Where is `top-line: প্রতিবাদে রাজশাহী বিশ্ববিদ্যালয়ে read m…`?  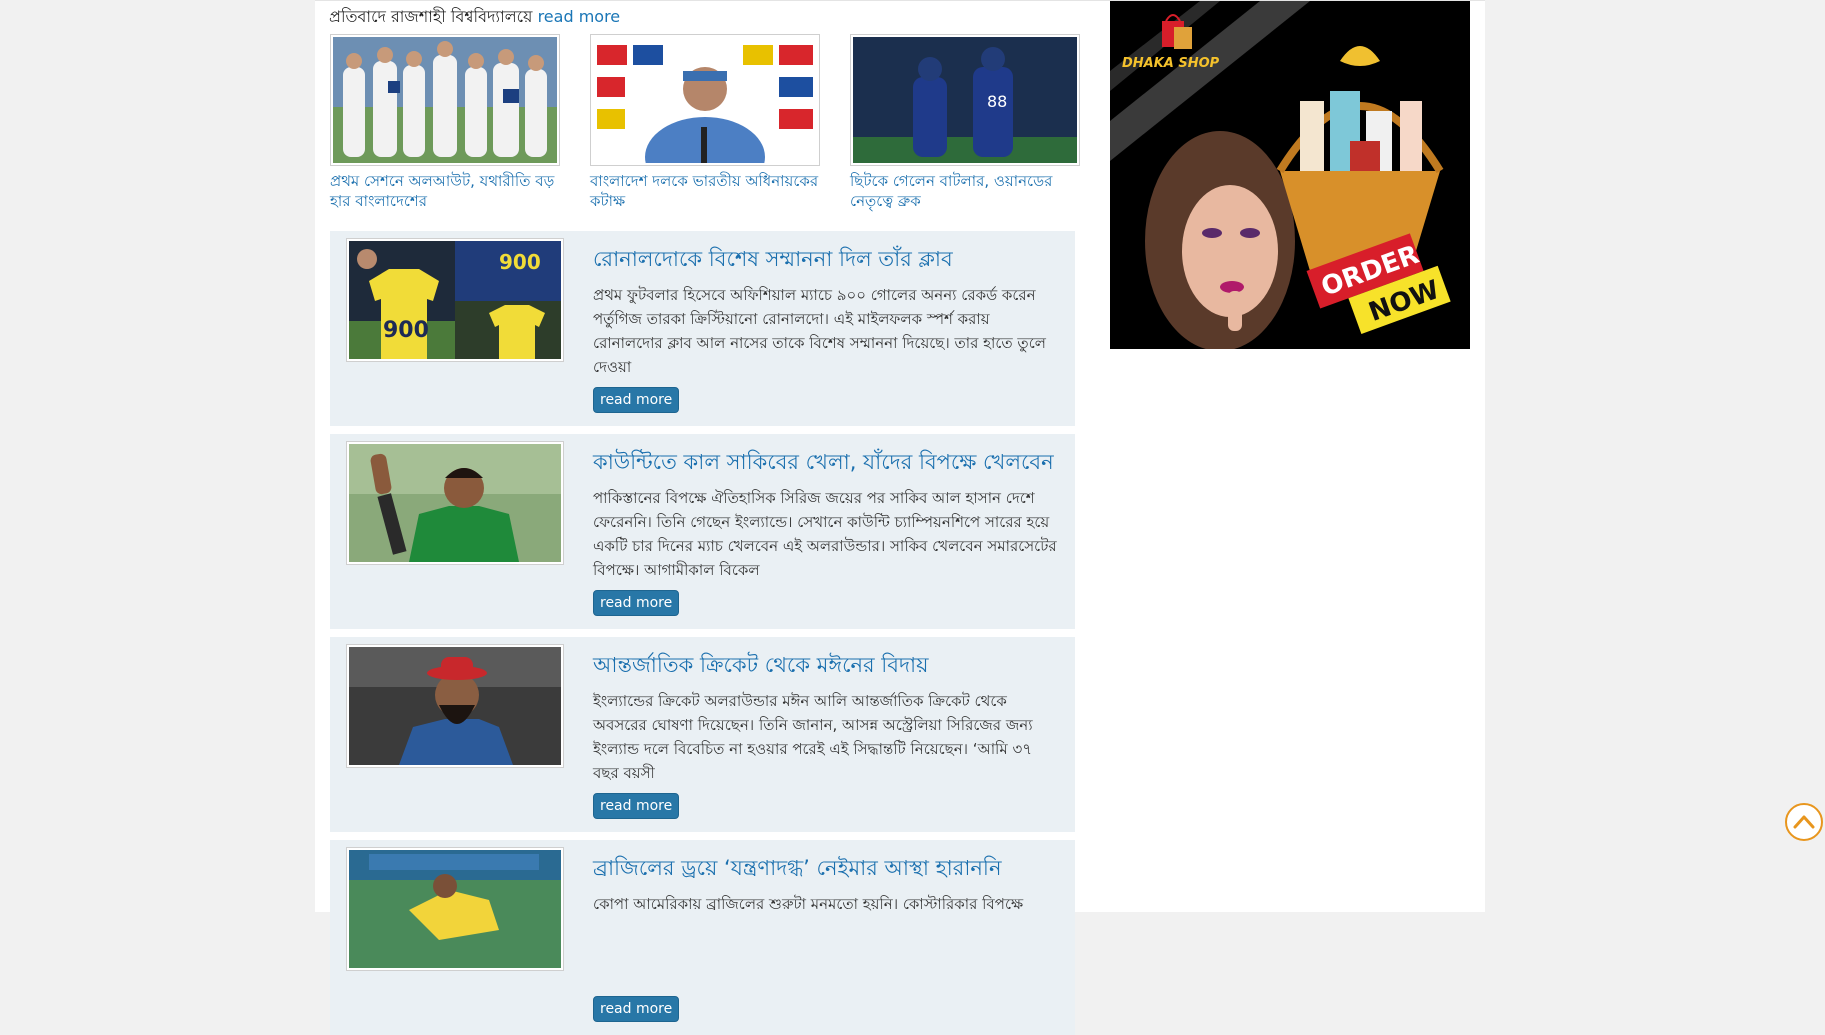
top-line: প্রতিবাদে রাজশাহী বিশ্ববিদ্যালয়ে read m… is located at coordinates (474, 17).